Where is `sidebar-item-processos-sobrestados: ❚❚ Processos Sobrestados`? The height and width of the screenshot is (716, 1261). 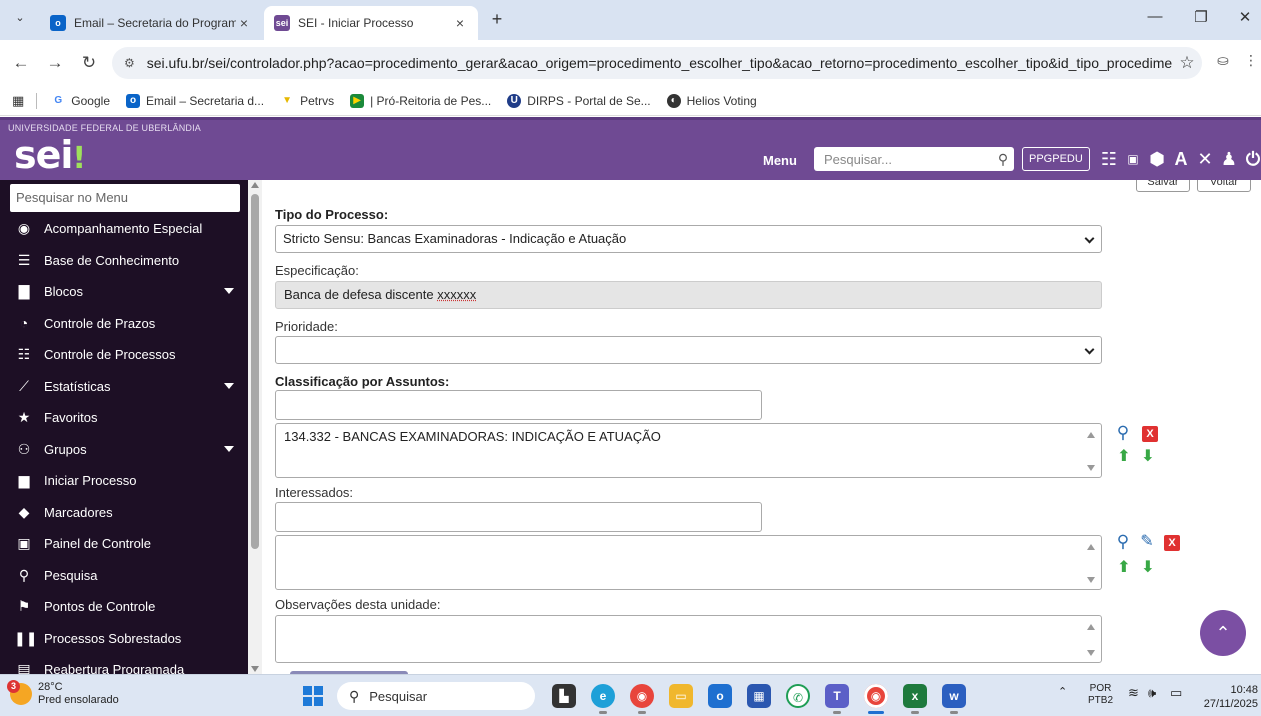
sidebar-item-processos-sobrestados: ❚❚ Processos Sobrestados is located at coordinates (124, 639).